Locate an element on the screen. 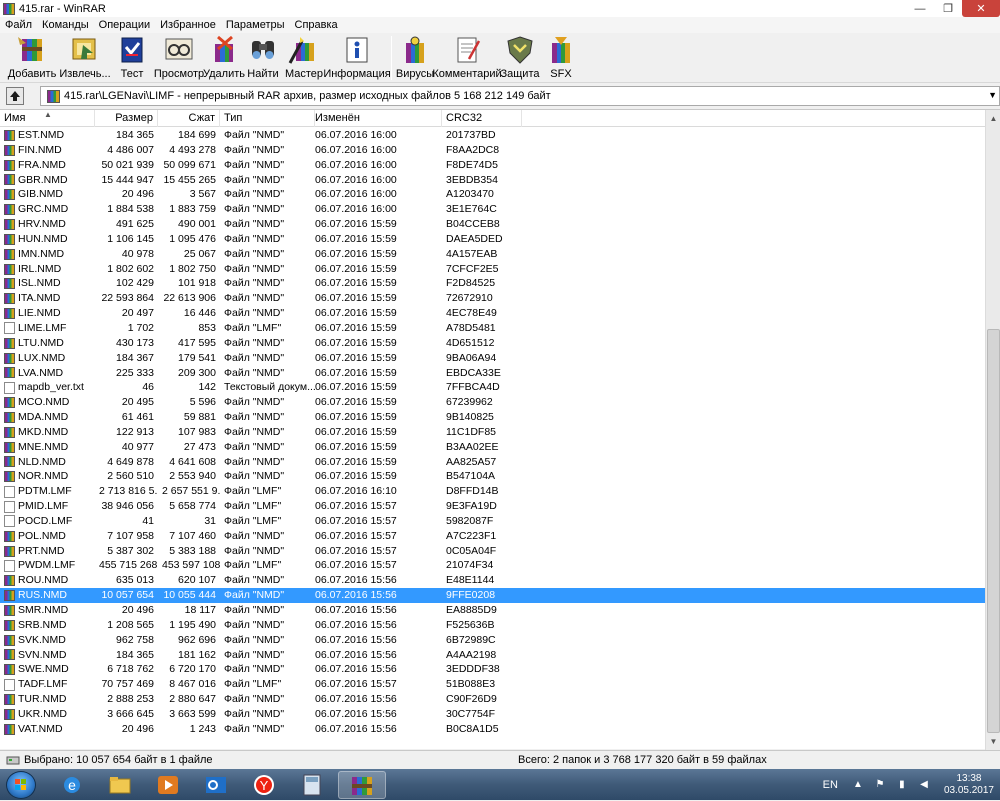 The height and width of the screenshot is (801, 1000). scroll-up-icon: ▲ is located at coordinates (993, 118).